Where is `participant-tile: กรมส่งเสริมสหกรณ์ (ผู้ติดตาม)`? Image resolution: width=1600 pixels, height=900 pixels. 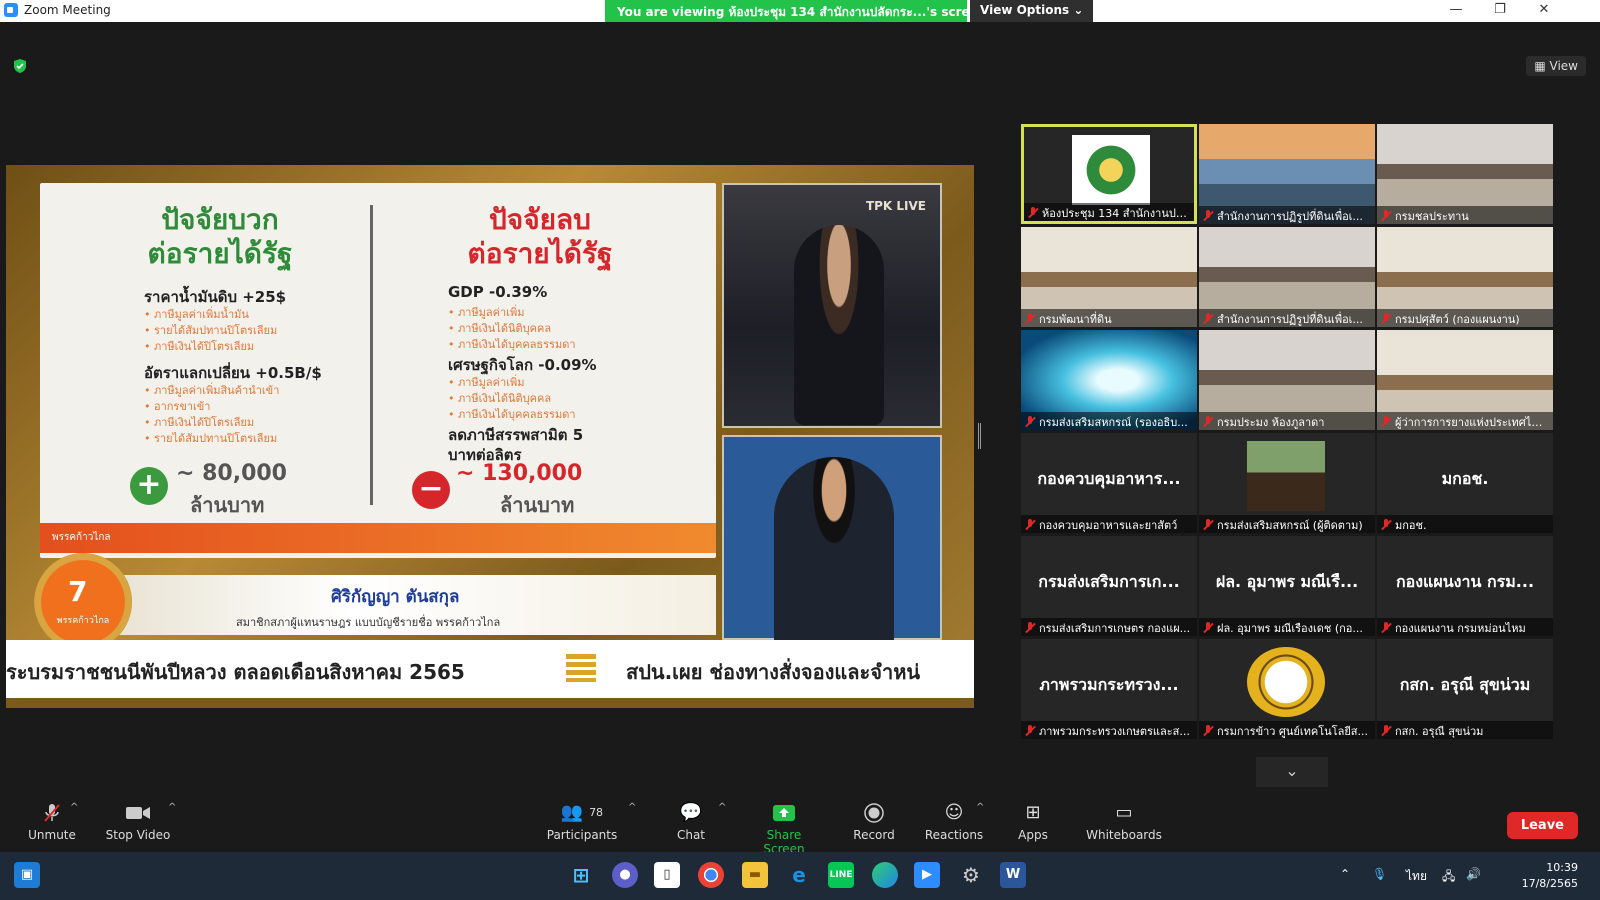
participant-tile: กรมส่งเสริมสหกรณ์ (ผู้ติดตาม) is located at coordinates (1287, 483).